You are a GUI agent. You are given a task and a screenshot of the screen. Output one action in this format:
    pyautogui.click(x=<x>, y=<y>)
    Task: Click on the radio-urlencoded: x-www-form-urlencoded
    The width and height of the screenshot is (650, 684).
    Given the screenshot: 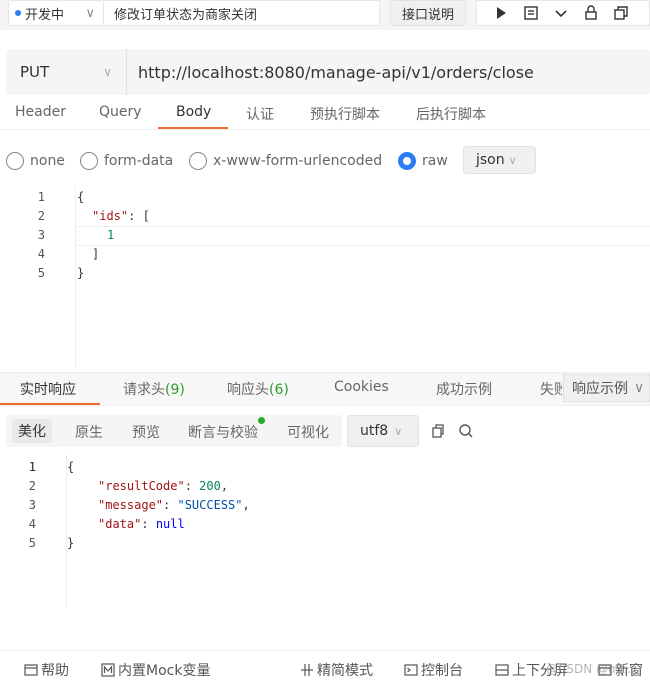 What is the action you would take?
    pyautogui.click(x=285, y=161)
    